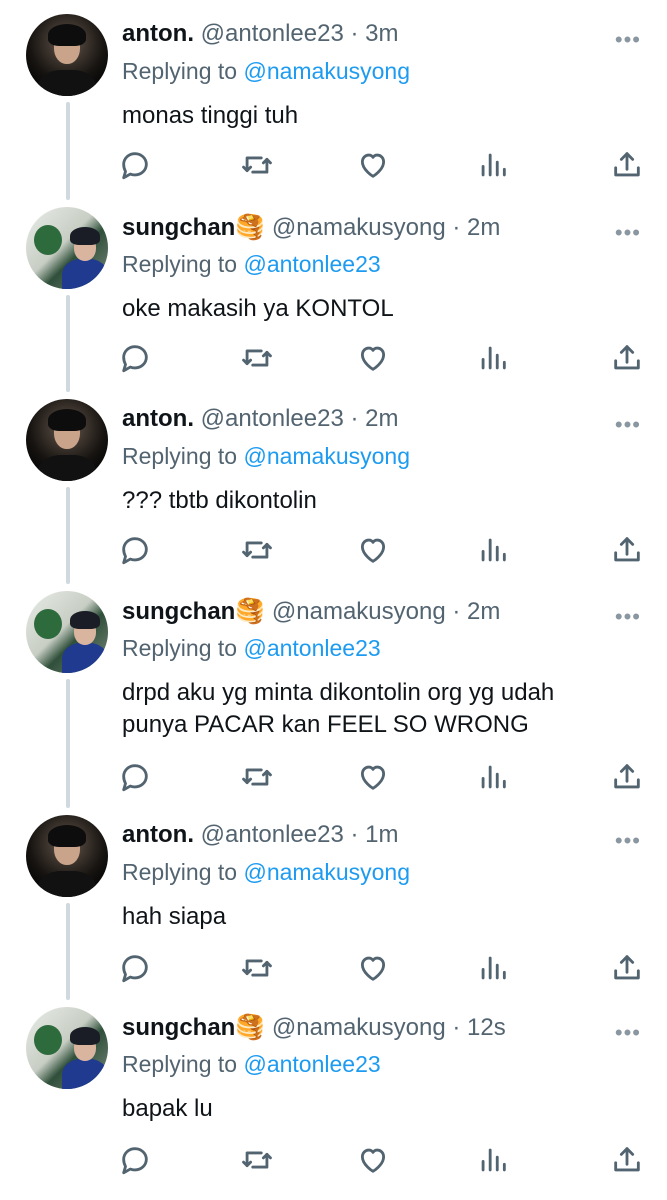 This screenshot has height=1200, width=667. I want to click on tweet-header: anton. @antonlee23 · 2m, so click(394, 422).